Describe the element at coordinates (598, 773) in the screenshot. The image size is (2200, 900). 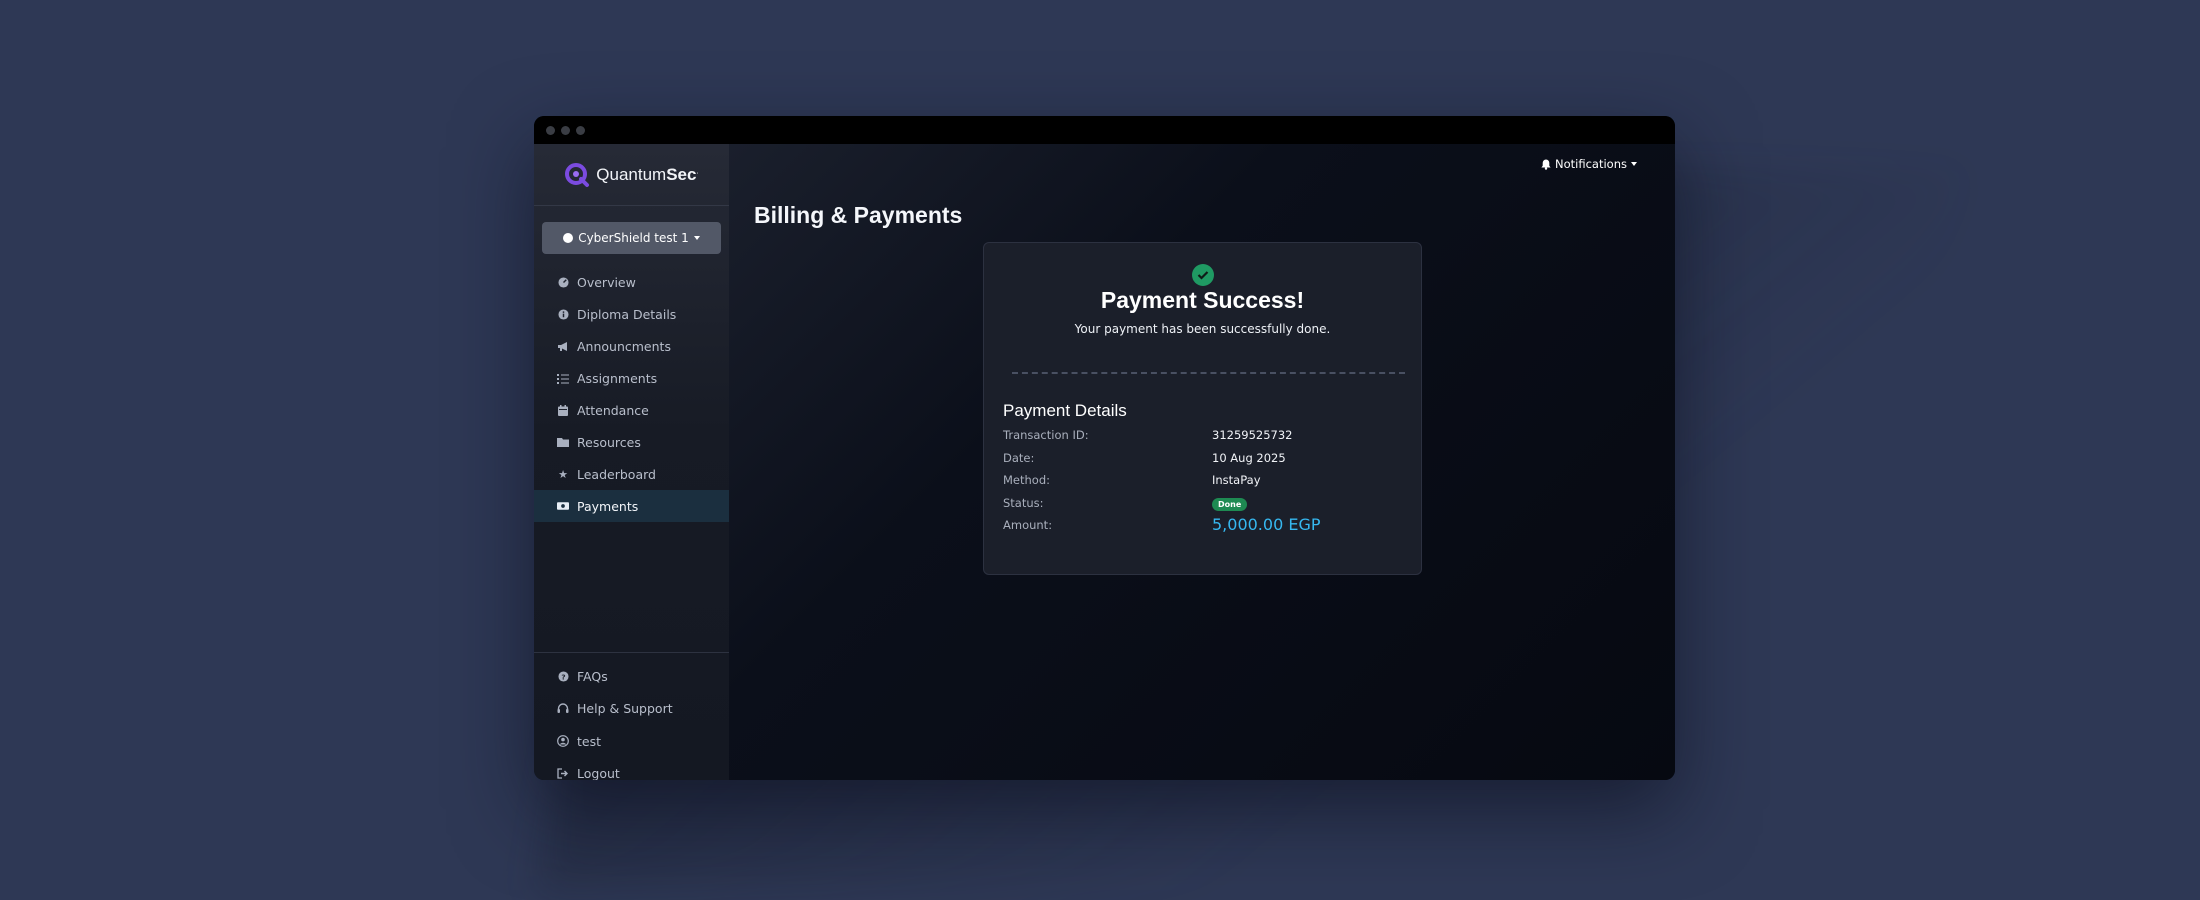
I see `sidebar-item-label: Logout` at that location.